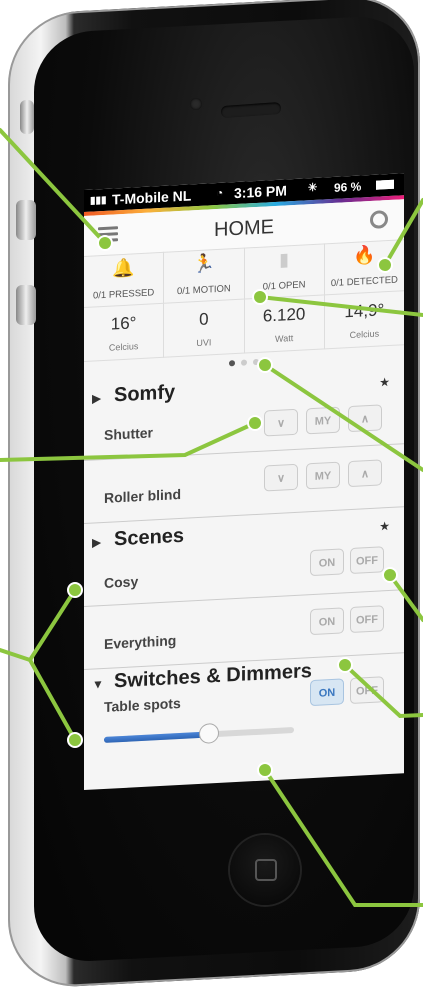 The width and height of the screenshot is (423, 990). Describe the element at coordinates (403, 232) in the screenshot. I see `callout-settings` at that location.